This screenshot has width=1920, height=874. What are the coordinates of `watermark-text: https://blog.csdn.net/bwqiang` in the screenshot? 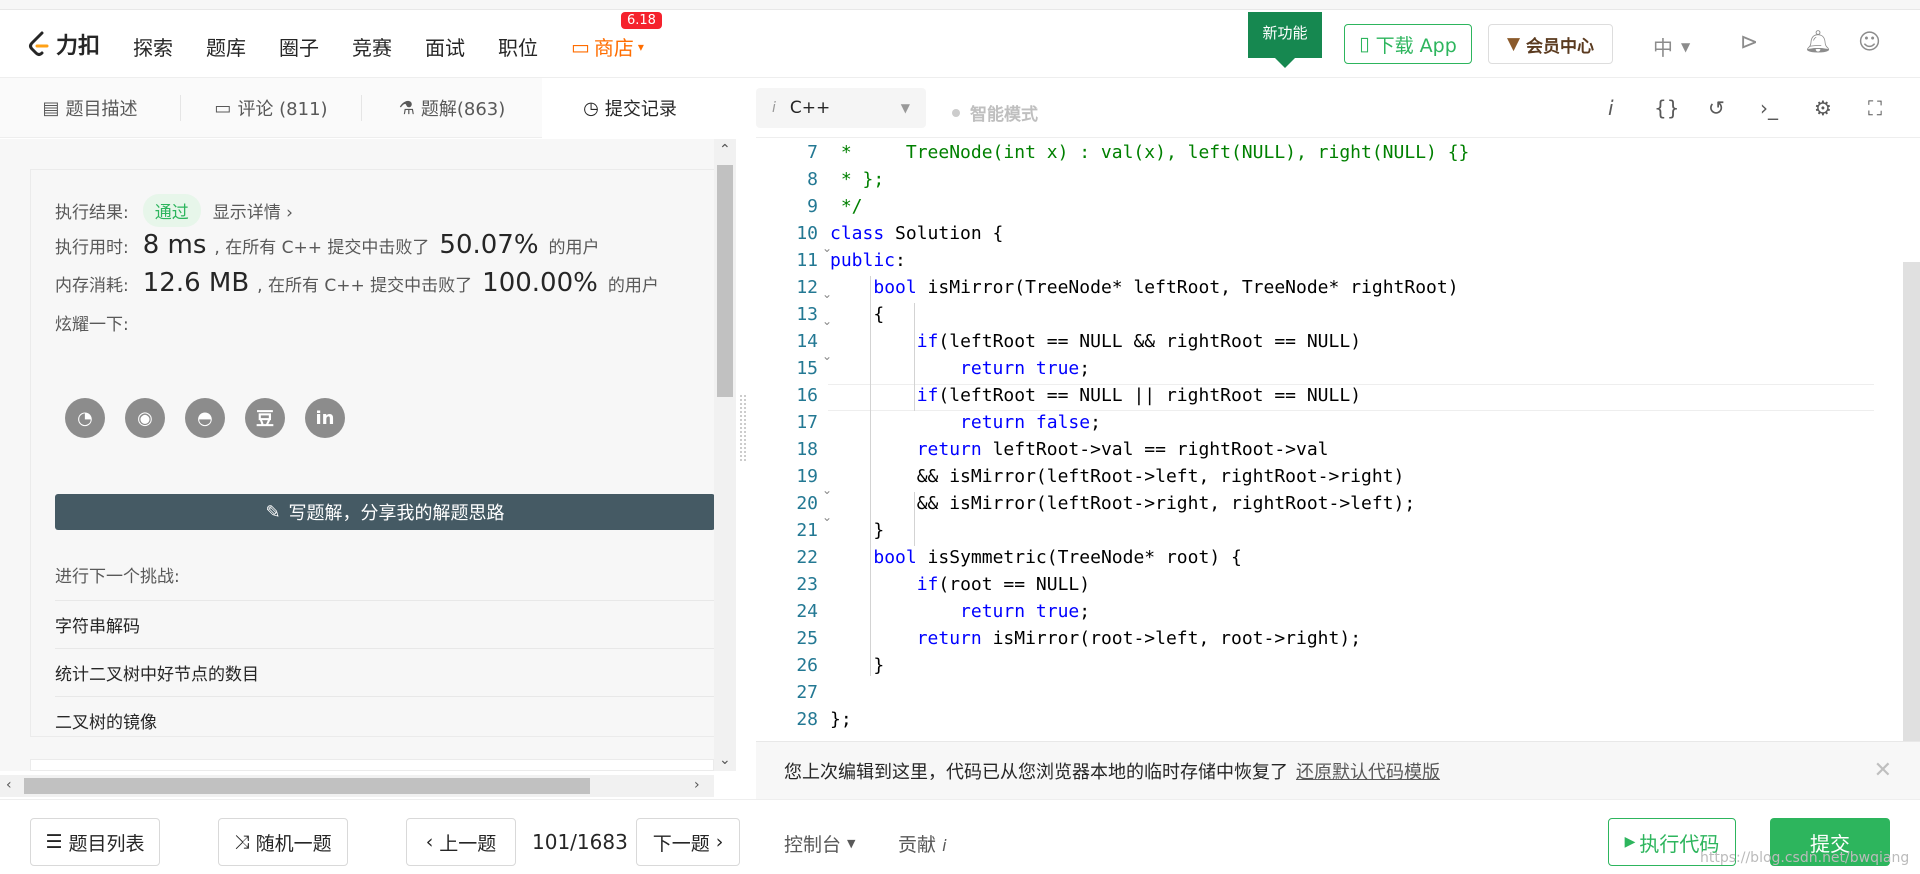 It's located at (1805, 858).